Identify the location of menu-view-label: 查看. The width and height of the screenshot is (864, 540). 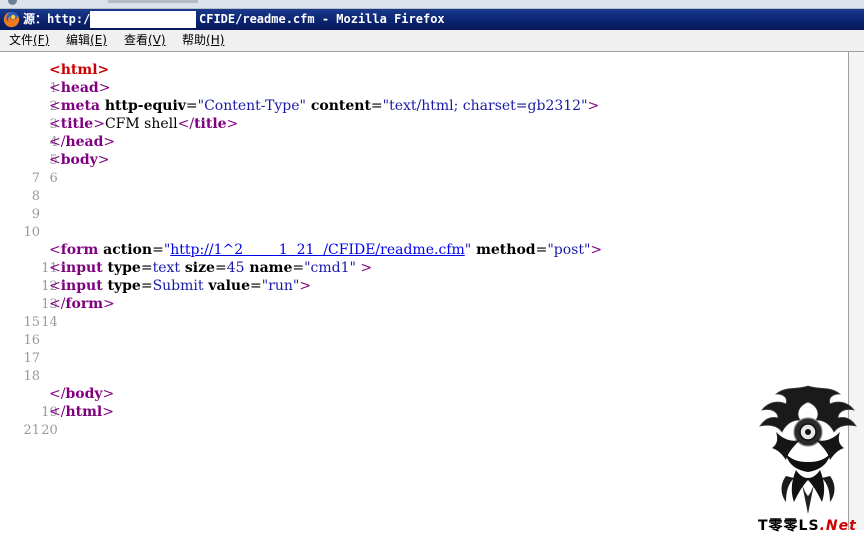
(136, 40).